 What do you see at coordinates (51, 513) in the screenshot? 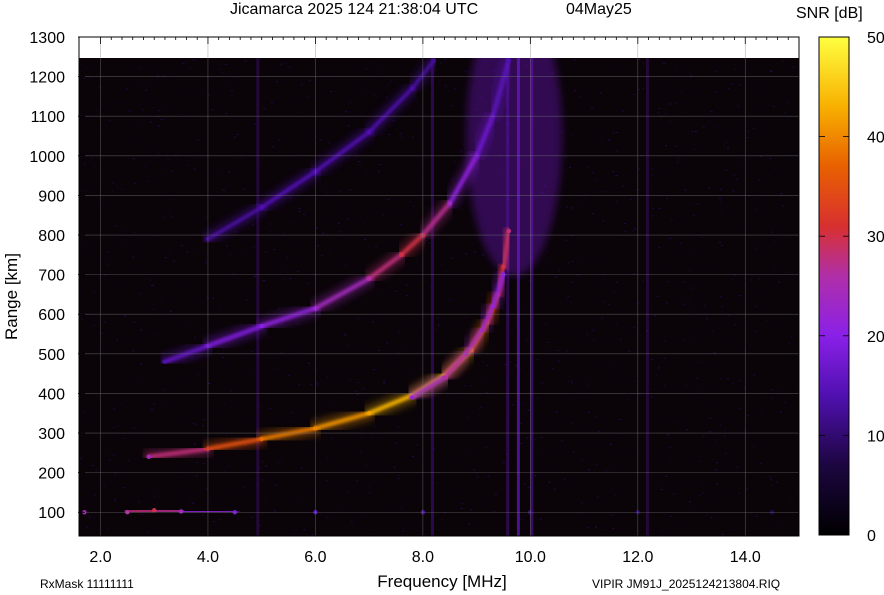
I see `y-tick-label: 100` at bounding box center [51, 513].